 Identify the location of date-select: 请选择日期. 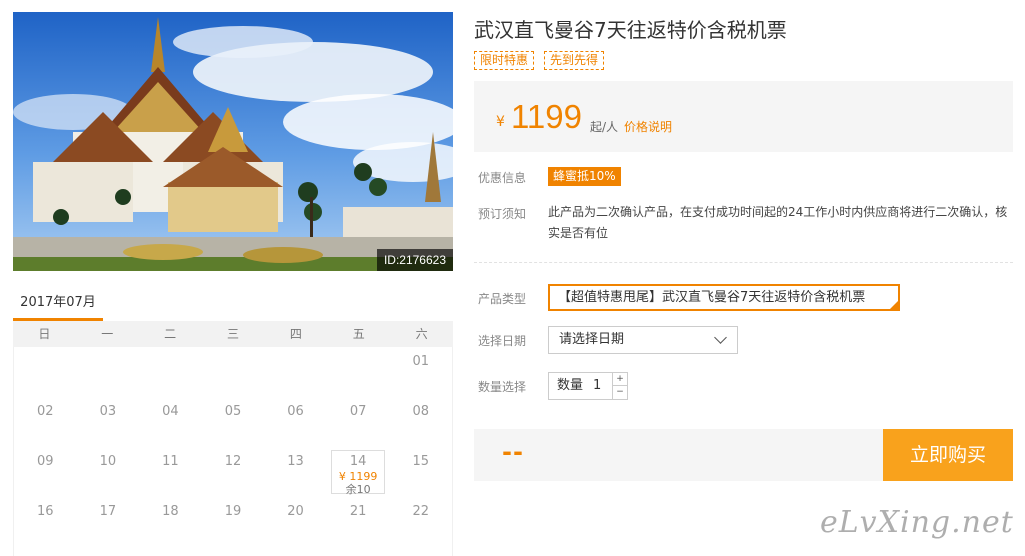
(643, 340).